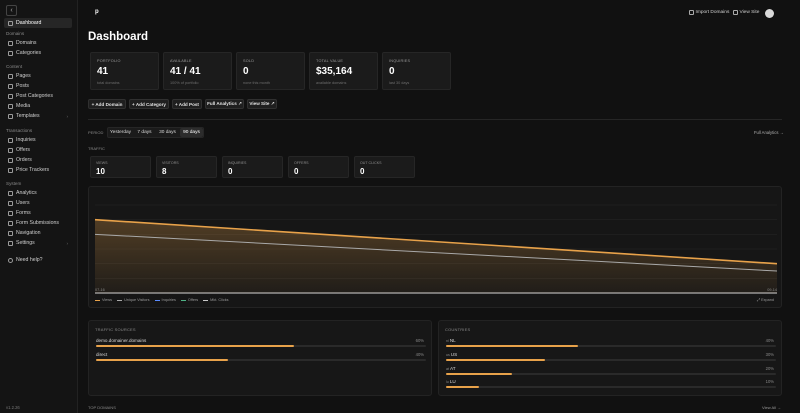  What do you see at coordinates (120, 167) in the screenshot?
I see `traffic-card-views: VIEWS 10` at bounding box center [120, 167].